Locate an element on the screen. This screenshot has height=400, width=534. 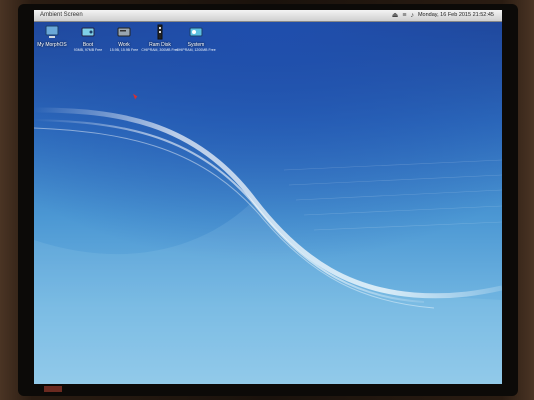
desktop-icon-system: System CHIPRAM, 1200MB Free is located at coordinates (196, 38).